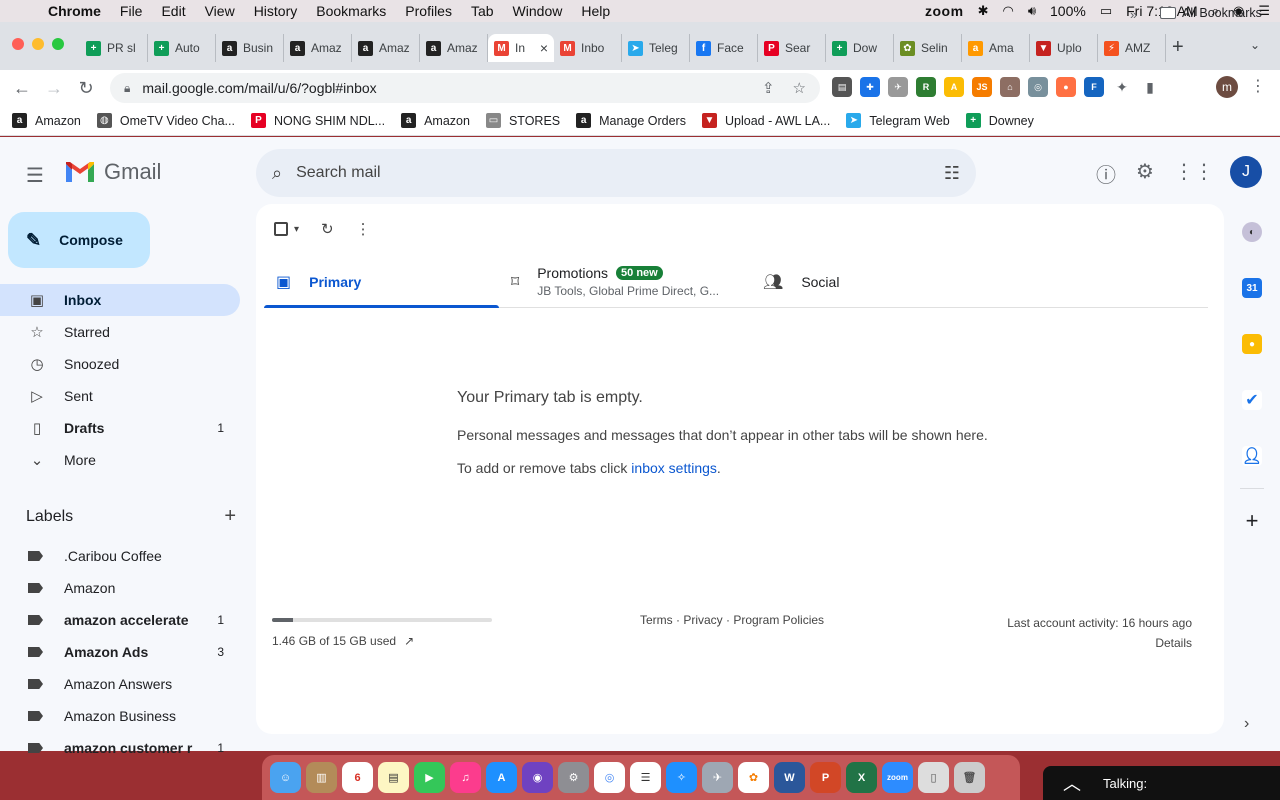 This screenshot has width=1280, height=800. What do you see at coordinates (538, 11) in the screenshot?
I see `menu-window: Window` at bounding box center [538, 11].